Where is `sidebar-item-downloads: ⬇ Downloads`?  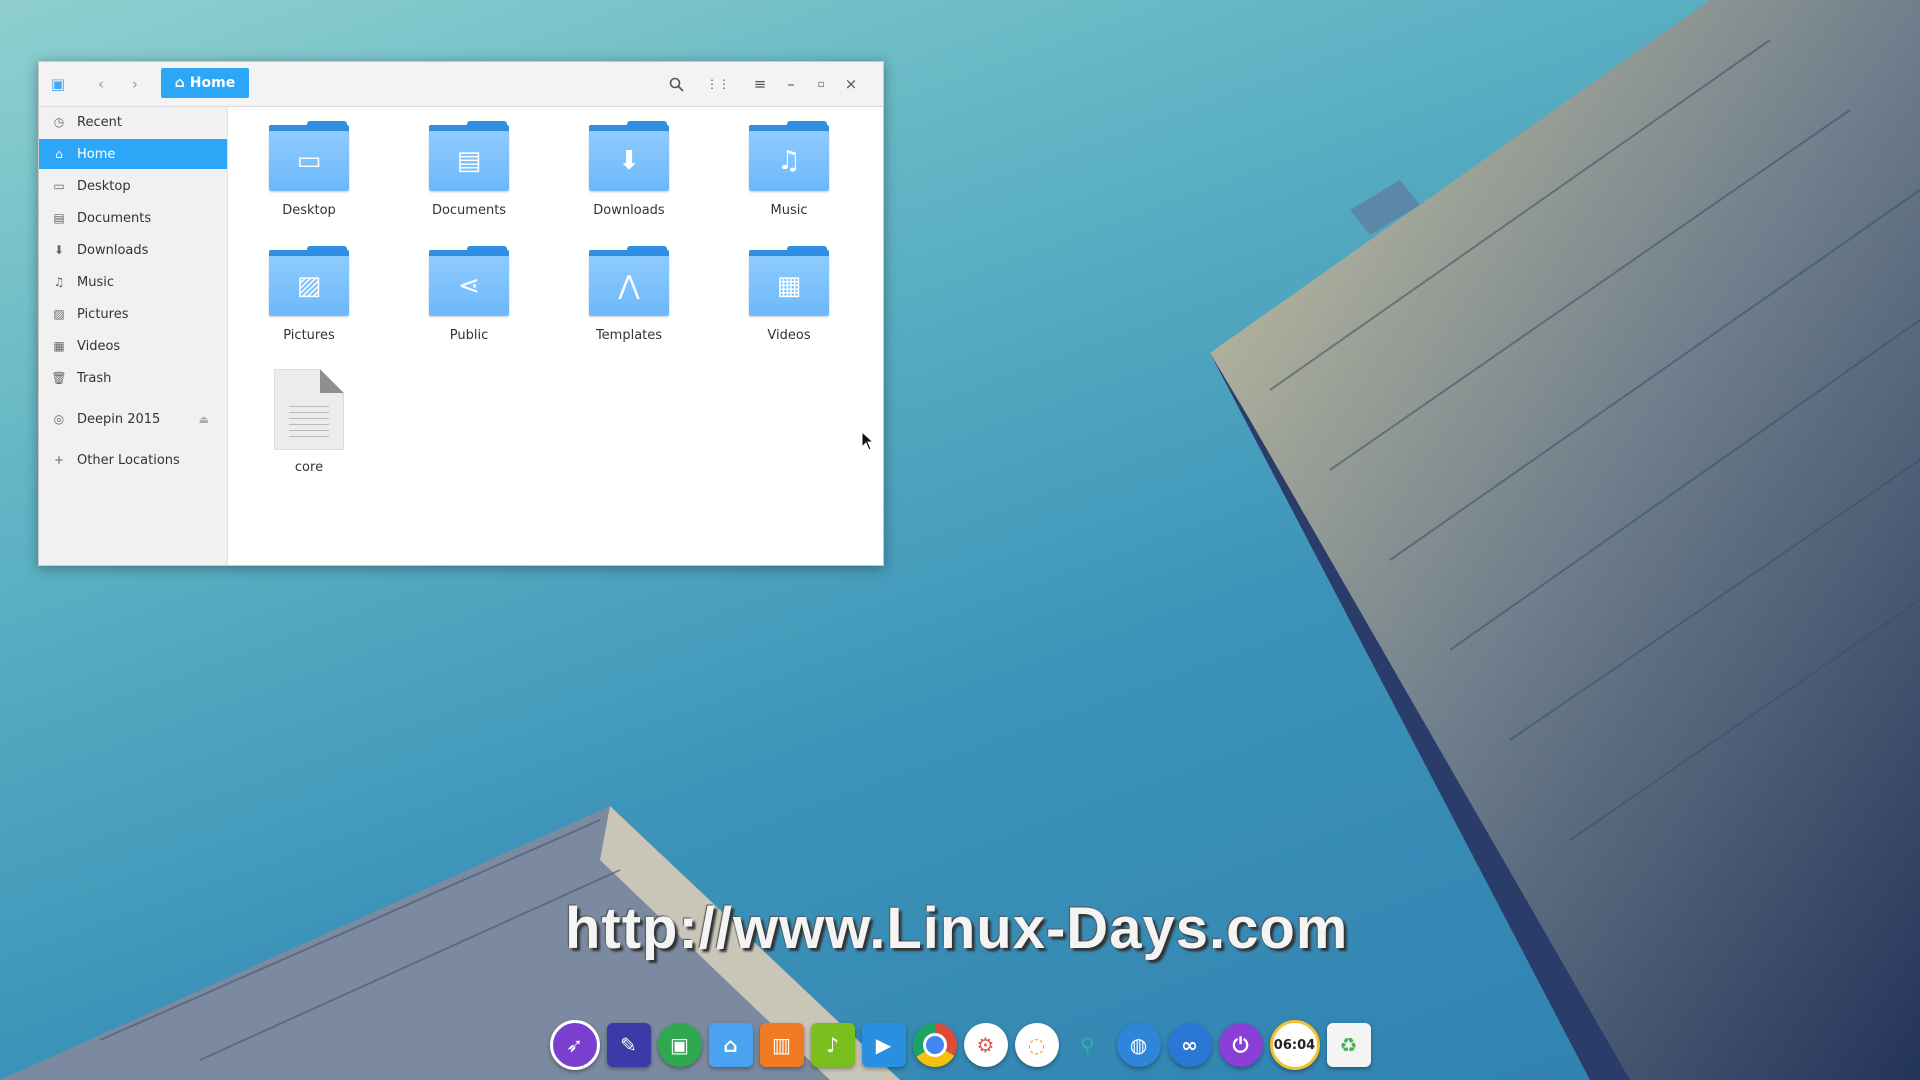 sidebar-item-downloads: ⬇ Downloads is located at coordinates (133, 250).